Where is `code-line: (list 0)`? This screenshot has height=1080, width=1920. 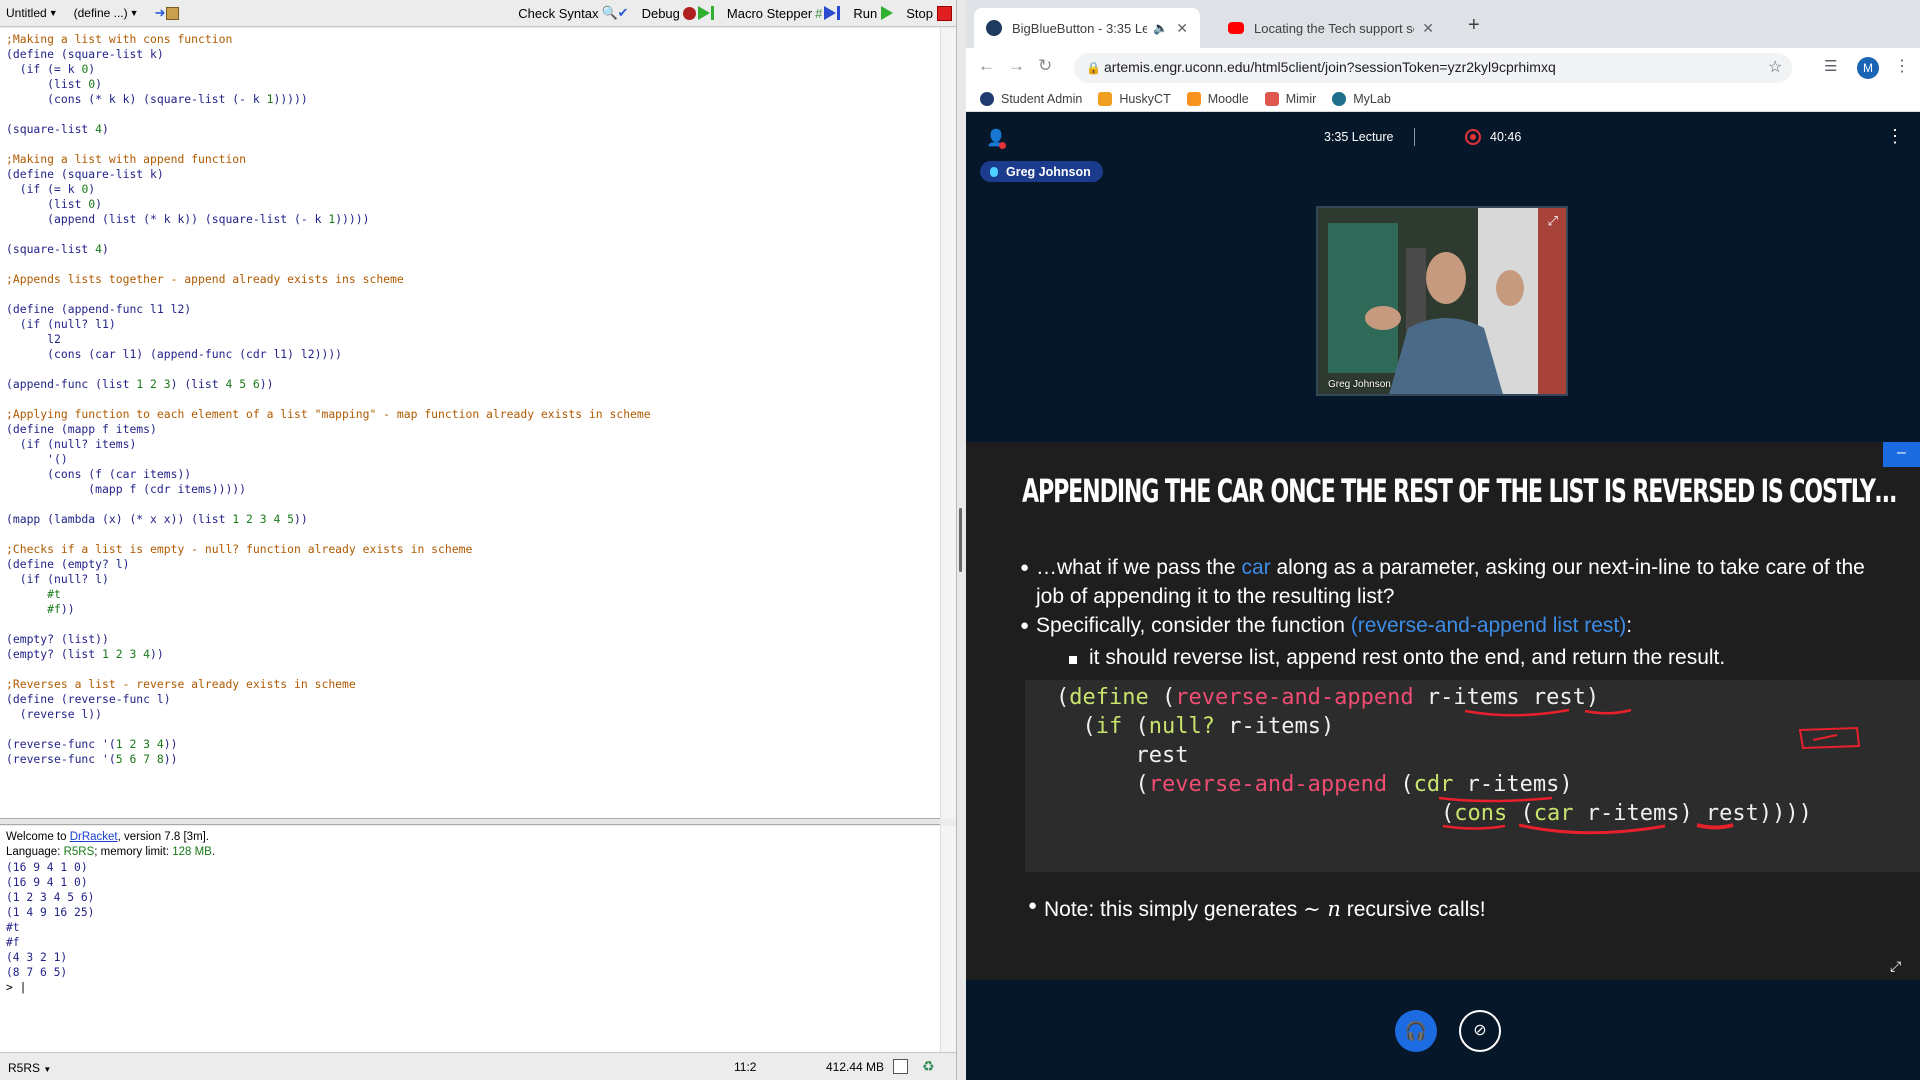
code-line: (list 0) is located at coordinates (473, 204).